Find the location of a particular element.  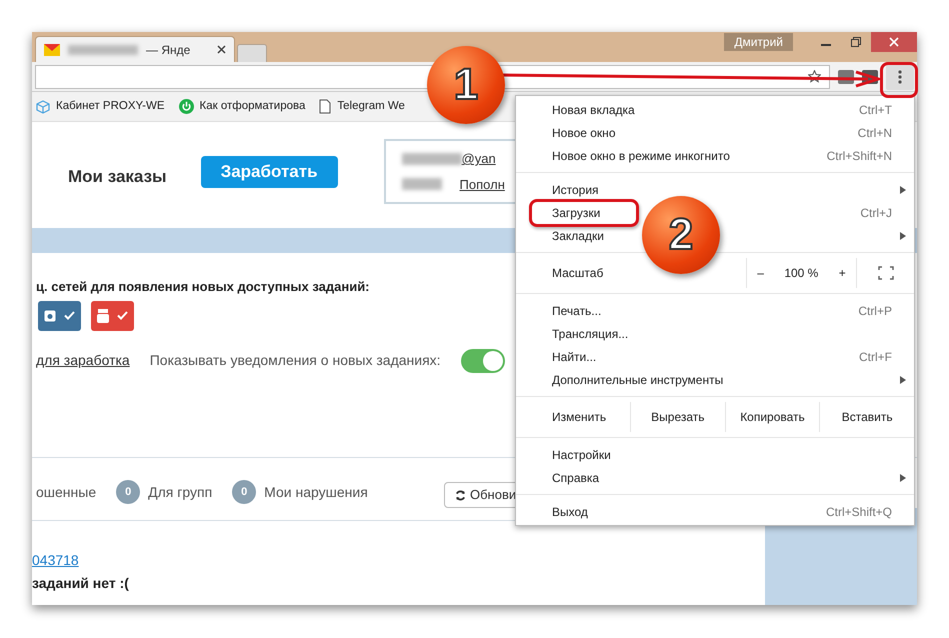

document-icon is located at coordinates (325, 106).